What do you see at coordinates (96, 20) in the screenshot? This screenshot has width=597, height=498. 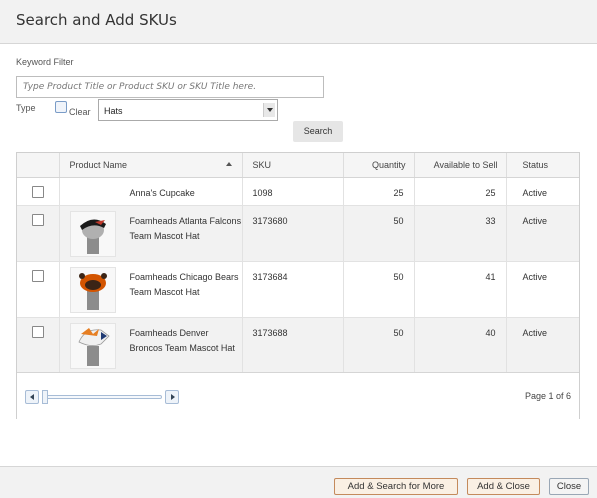 I see `dialog-title: Search and Add SKUs` at bounding box center [96, 20].